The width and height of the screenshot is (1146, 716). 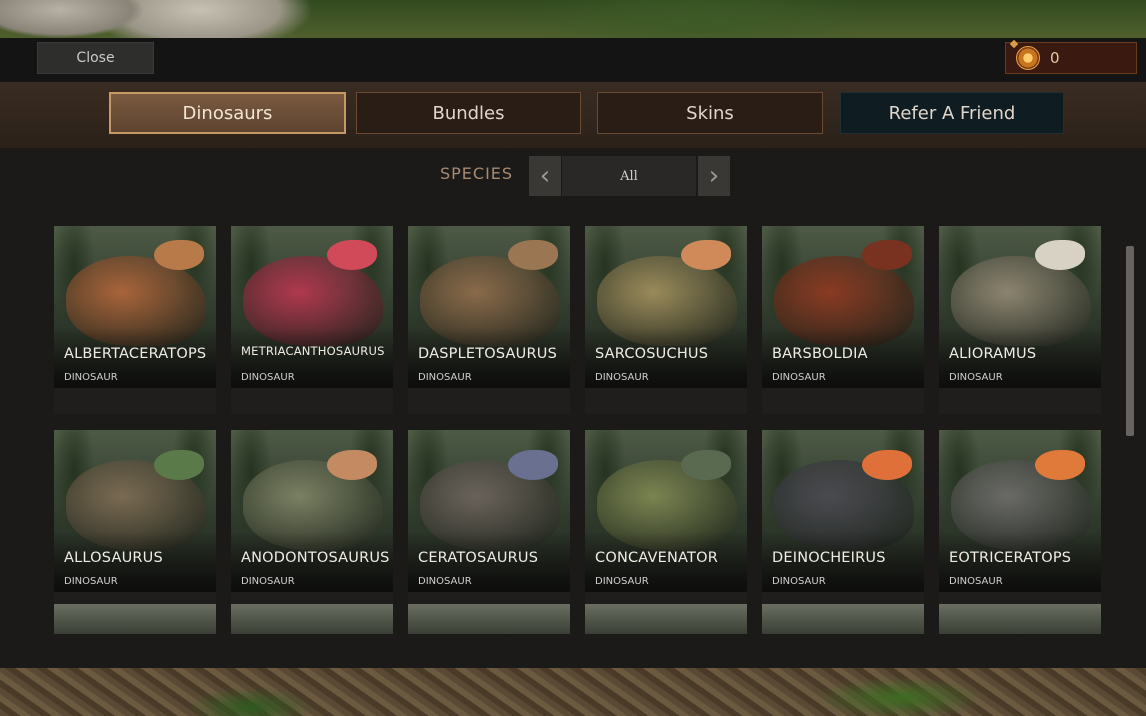 What do you see at coordinates (487, 354) in the screenshot?
I see `dinosaur-name: DASPLETOSAURUS` at bounding box center [487, 354].